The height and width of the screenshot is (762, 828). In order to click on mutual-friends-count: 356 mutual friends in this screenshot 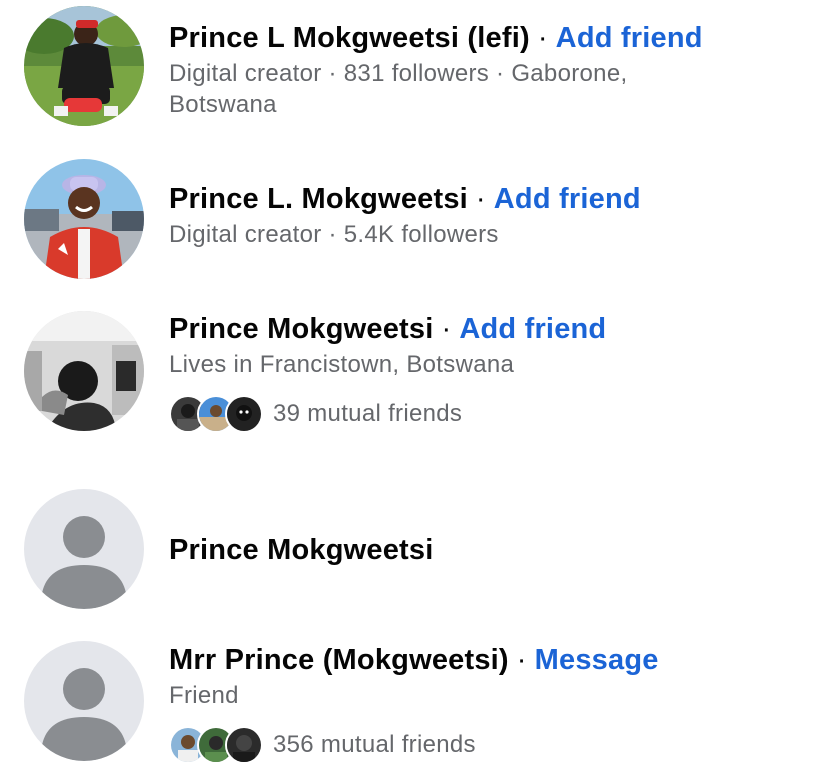, I will do `click(374, 744)`.